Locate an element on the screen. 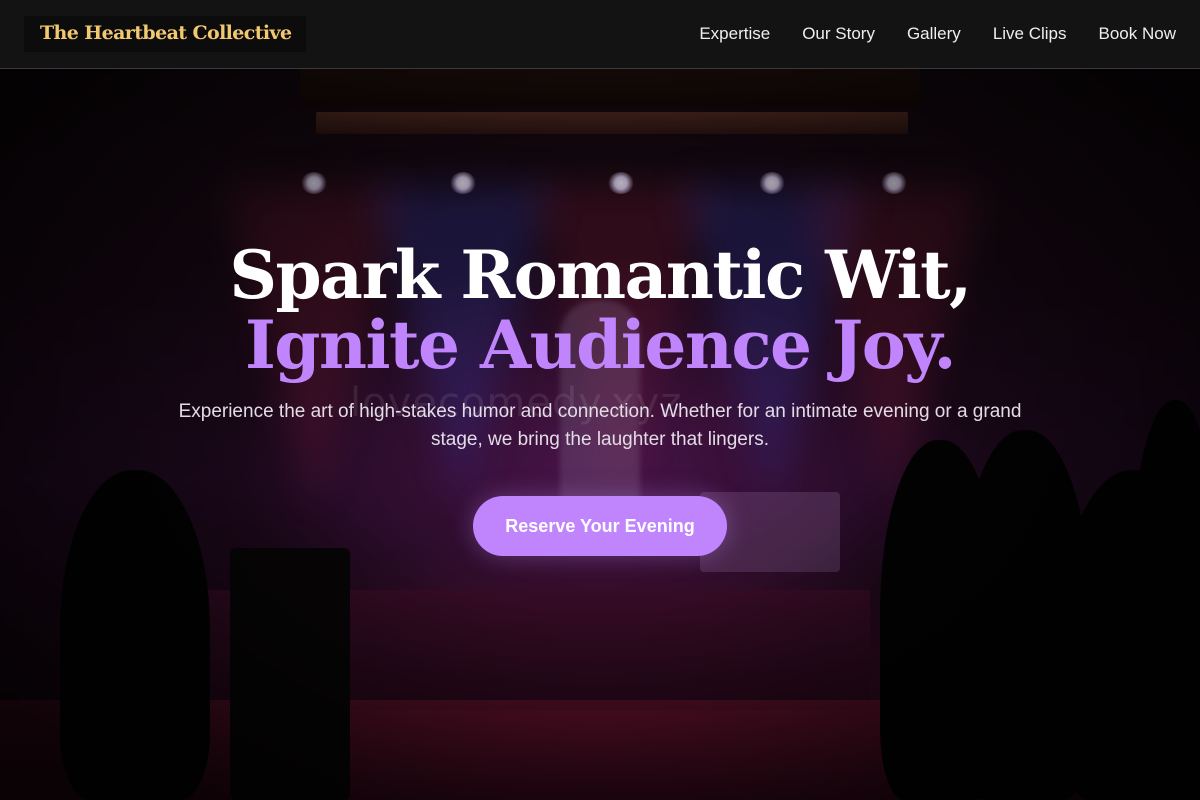 The image size is (1200, 800). reserve-evening-button: Reserve Your Evening is located at coordinates (600, 526).